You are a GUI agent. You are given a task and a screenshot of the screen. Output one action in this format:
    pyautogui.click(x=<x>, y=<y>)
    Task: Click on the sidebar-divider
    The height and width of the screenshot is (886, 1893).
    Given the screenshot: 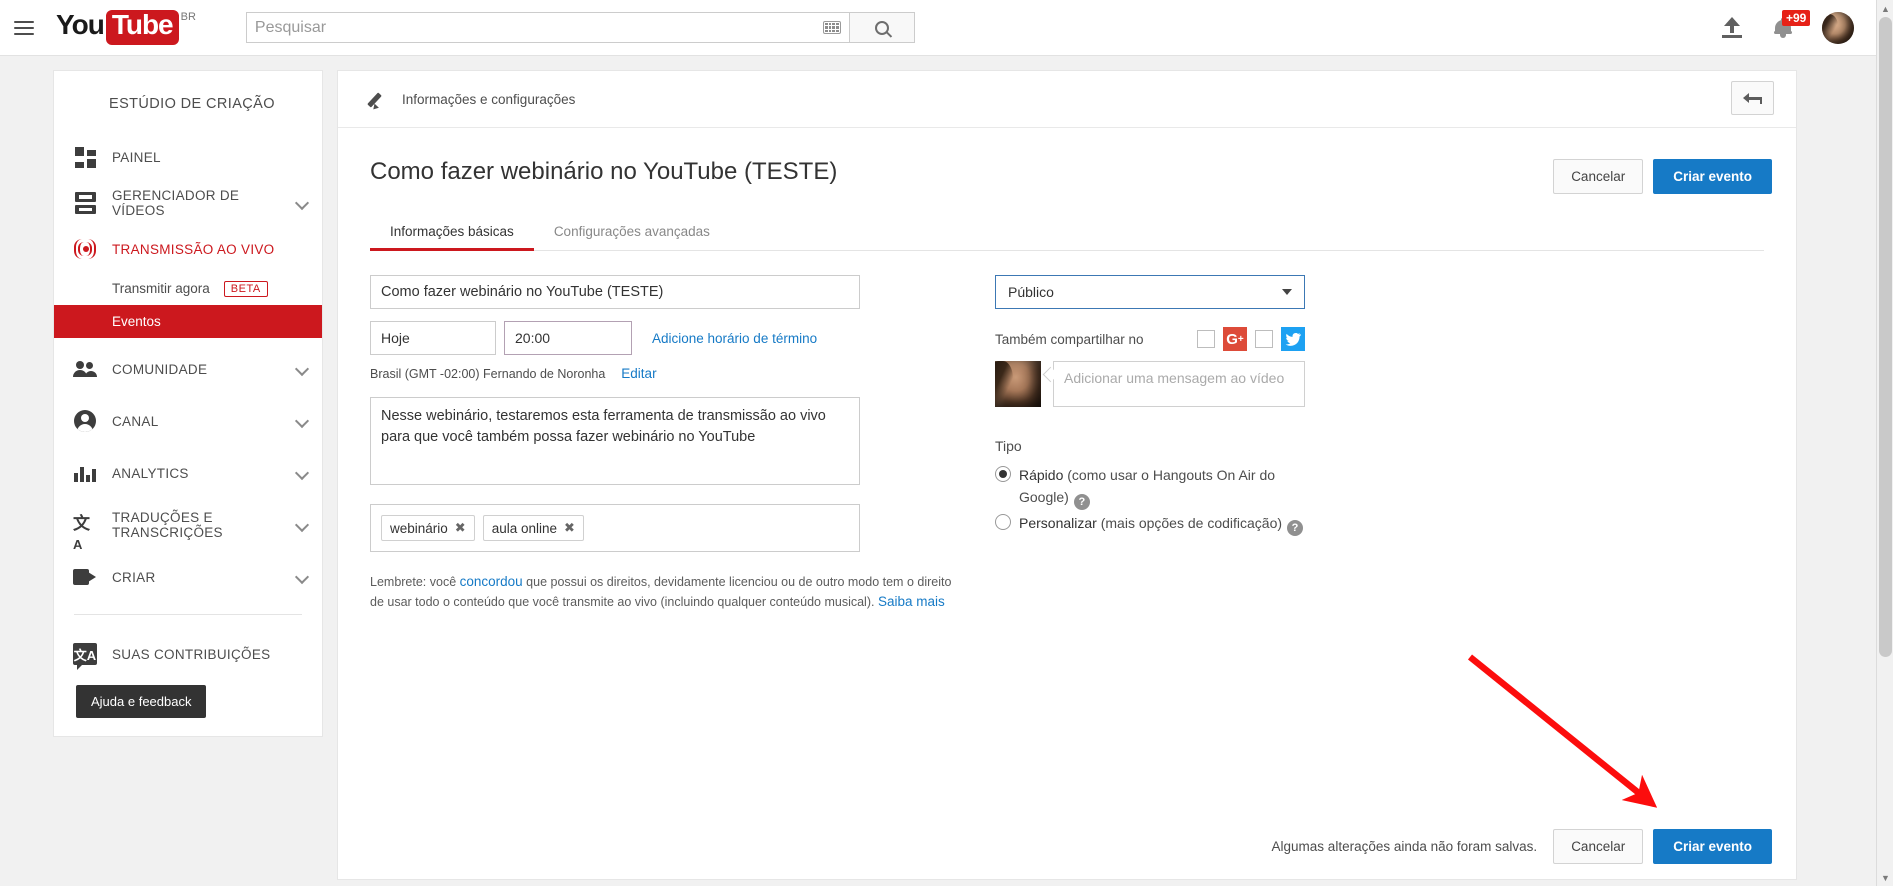 What is the action you would take?
    pyautogui.click(x=188, y=614)
    